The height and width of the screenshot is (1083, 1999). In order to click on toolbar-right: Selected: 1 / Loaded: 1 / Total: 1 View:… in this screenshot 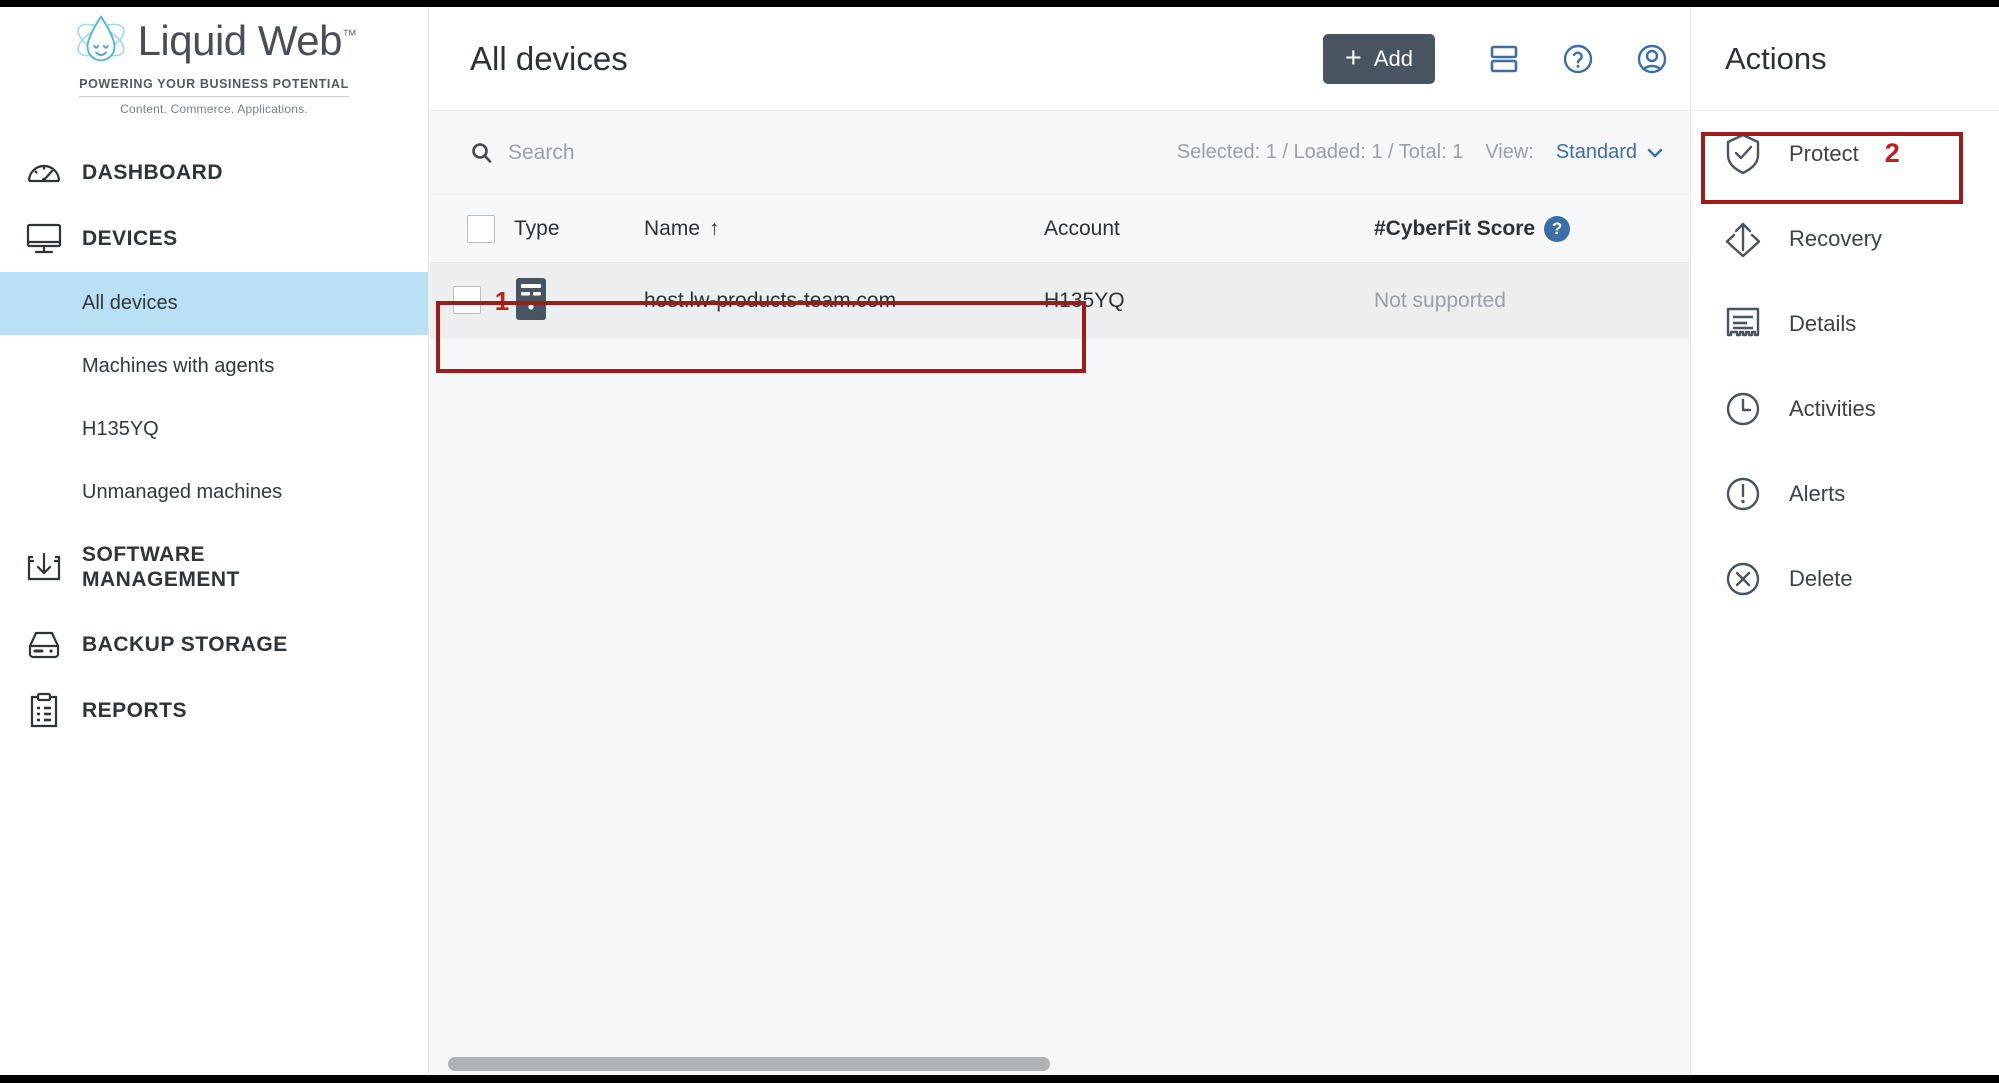, I will do `click(1433, 152)`.